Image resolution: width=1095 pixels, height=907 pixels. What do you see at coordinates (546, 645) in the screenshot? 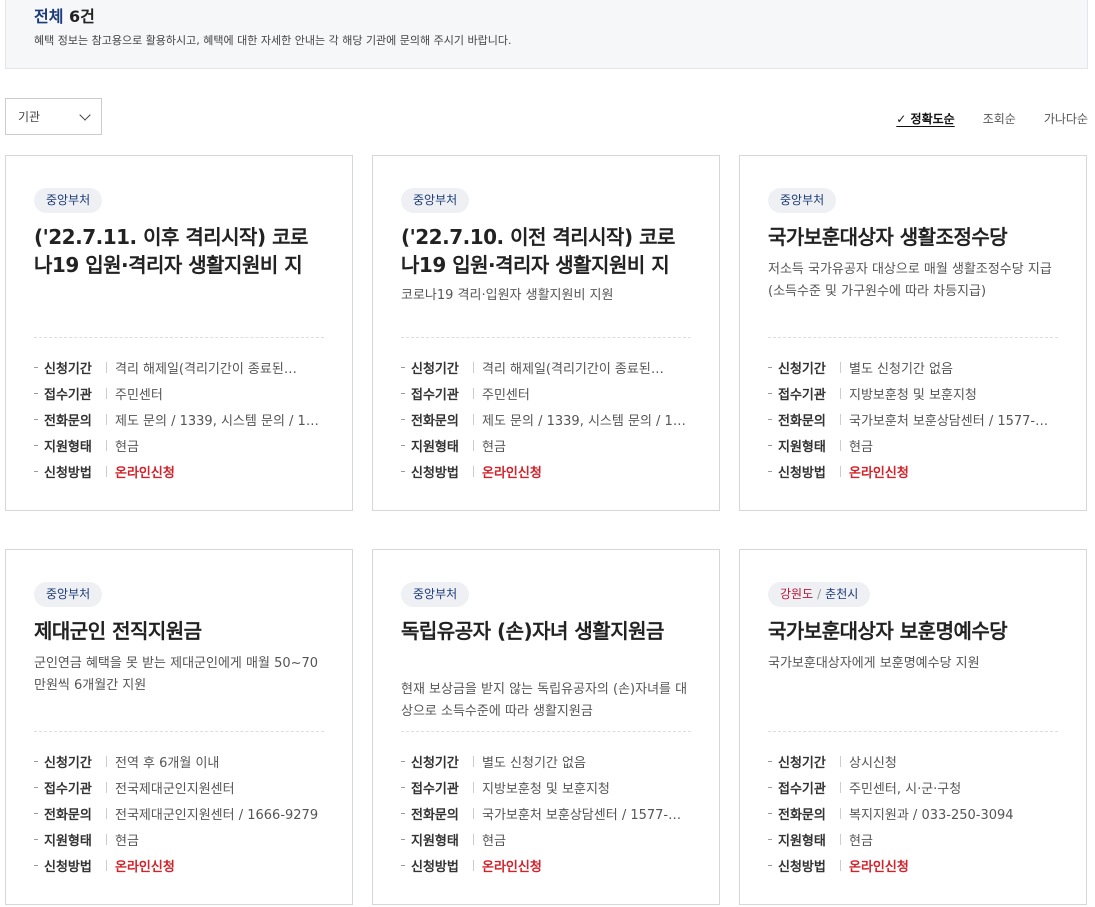
I see `card-title: 독립유공자 (손)자녀 생활지원금` at bounding box center [546, 645].